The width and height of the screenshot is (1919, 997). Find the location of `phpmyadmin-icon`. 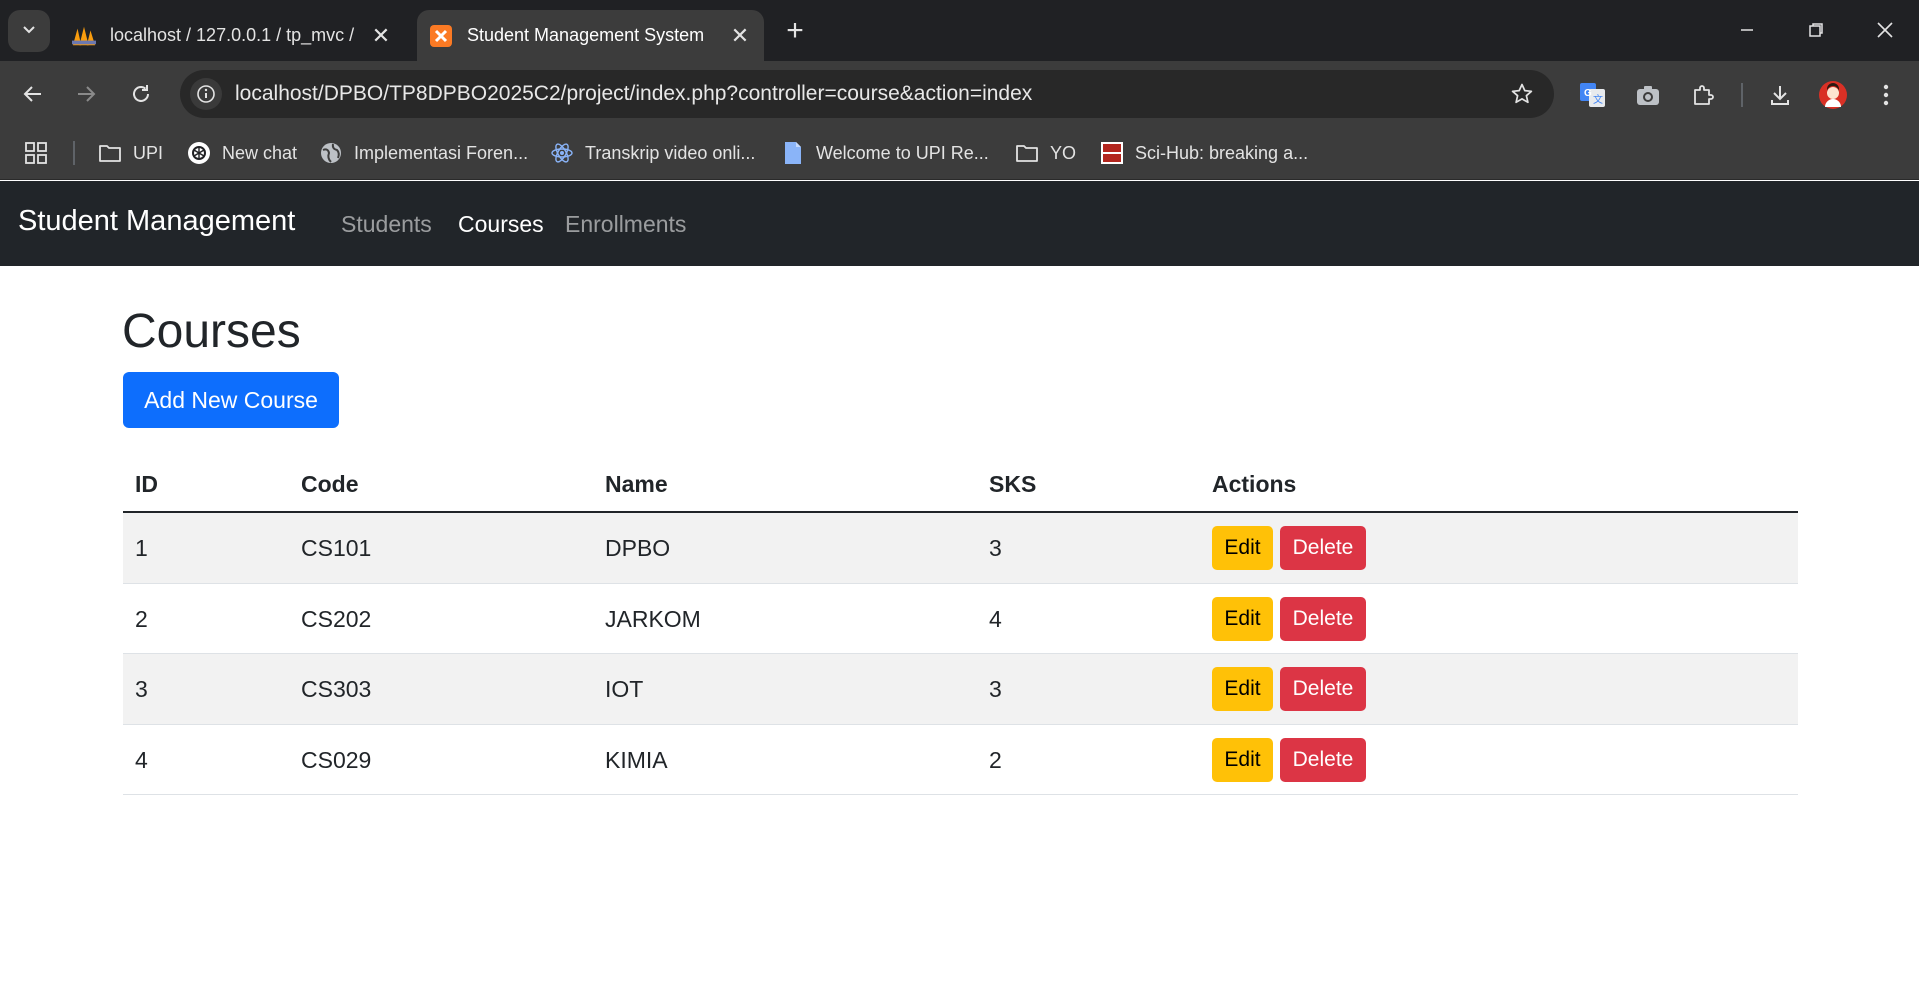

phpmyadmin-icon is located at coordinates (84, 36).